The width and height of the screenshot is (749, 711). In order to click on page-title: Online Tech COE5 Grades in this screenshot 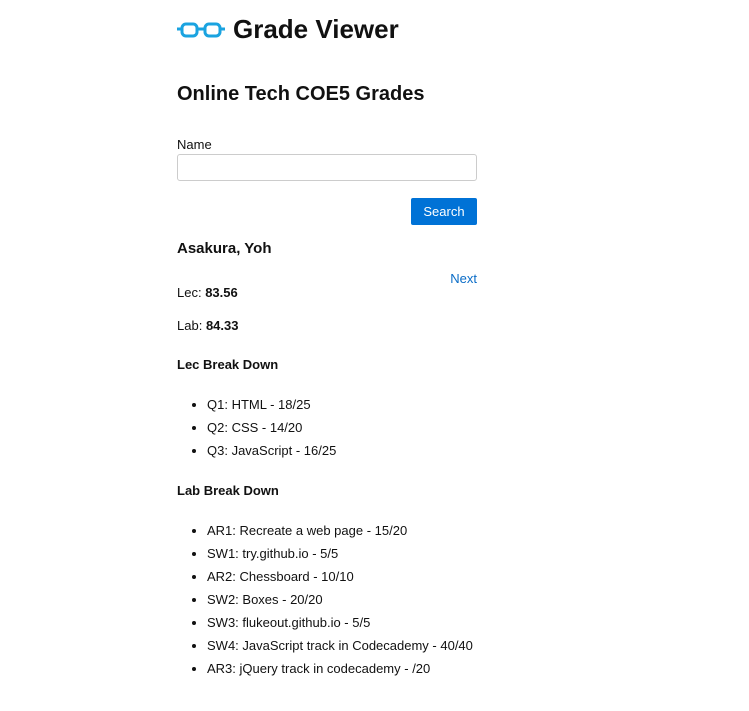, I will do `click(301, 94)`.